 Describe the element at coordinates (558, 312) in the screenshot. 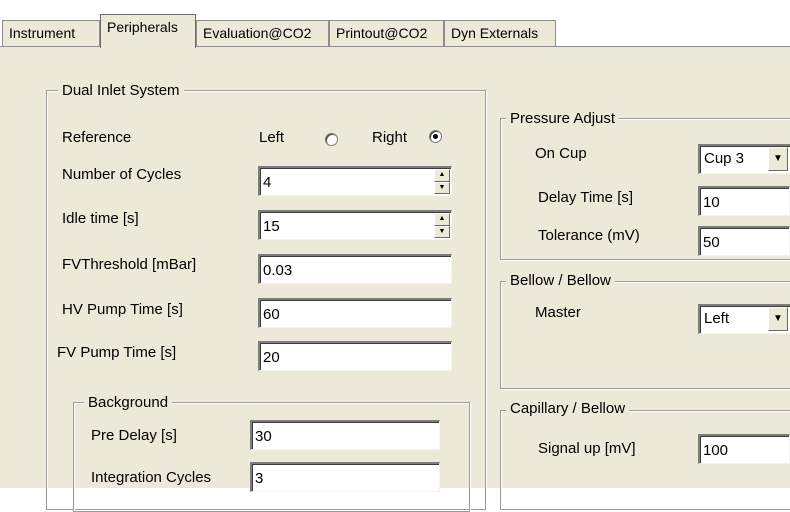

I see `master-label: Master` at that location.